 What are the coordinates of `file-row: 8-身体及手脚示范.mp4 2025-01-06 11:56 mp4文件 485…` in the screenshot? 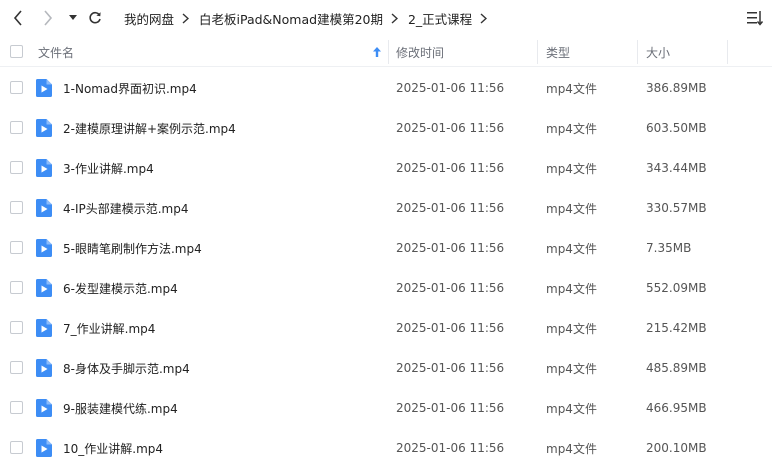 It's located at (386, 368).